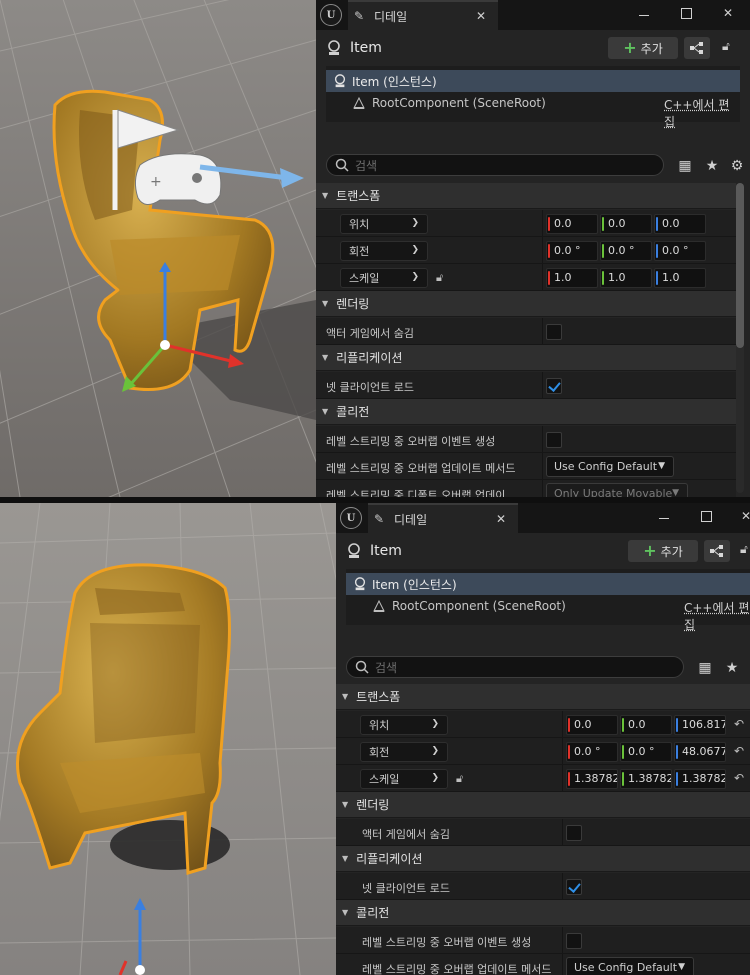 This screenshot has height=975, width=750. I want to click on blueprint-icon, so click(696, 48).